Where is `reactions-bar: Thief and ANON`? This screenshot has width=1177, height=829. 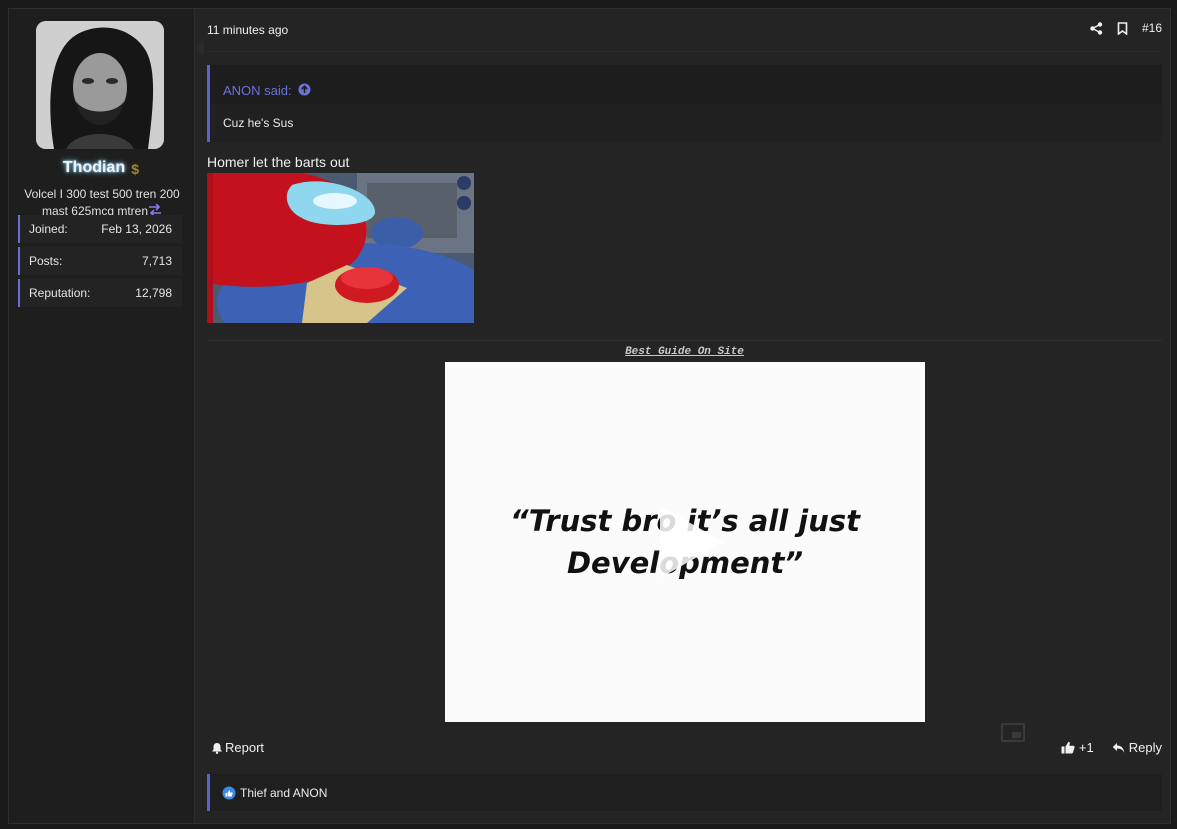
reactions-bar: Thief and ANON is located at coordinates (684, 792).